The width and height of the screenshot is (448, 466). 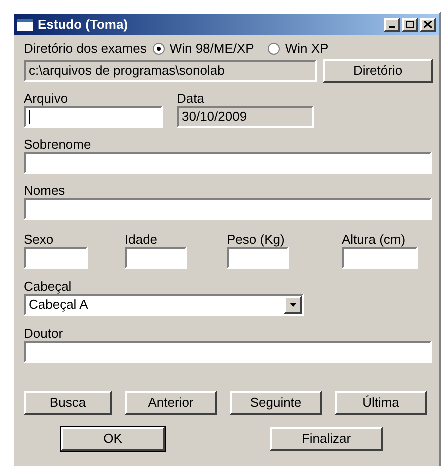 I want to click on field-label: Idade, so click(x=142, y=239).